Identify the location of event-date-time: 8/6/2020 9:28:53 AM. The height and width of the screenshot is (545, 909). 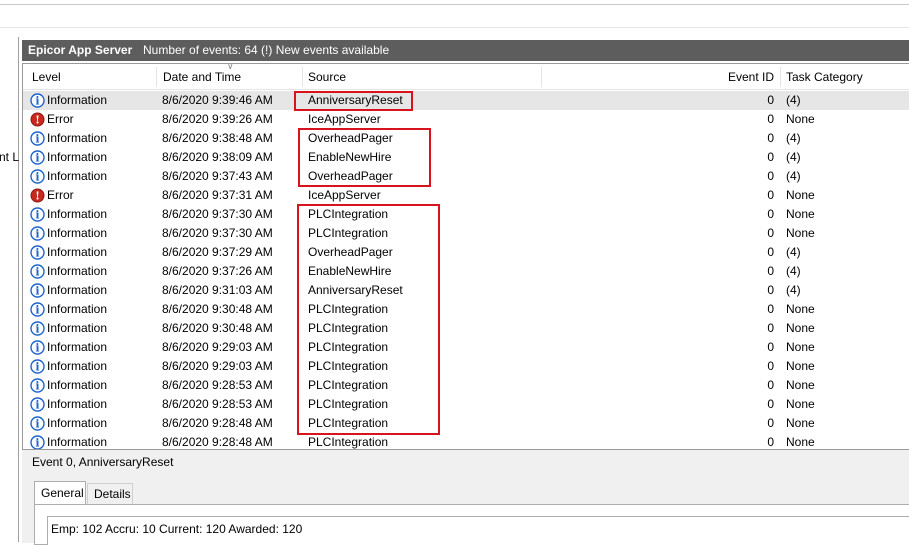
(217, 385).